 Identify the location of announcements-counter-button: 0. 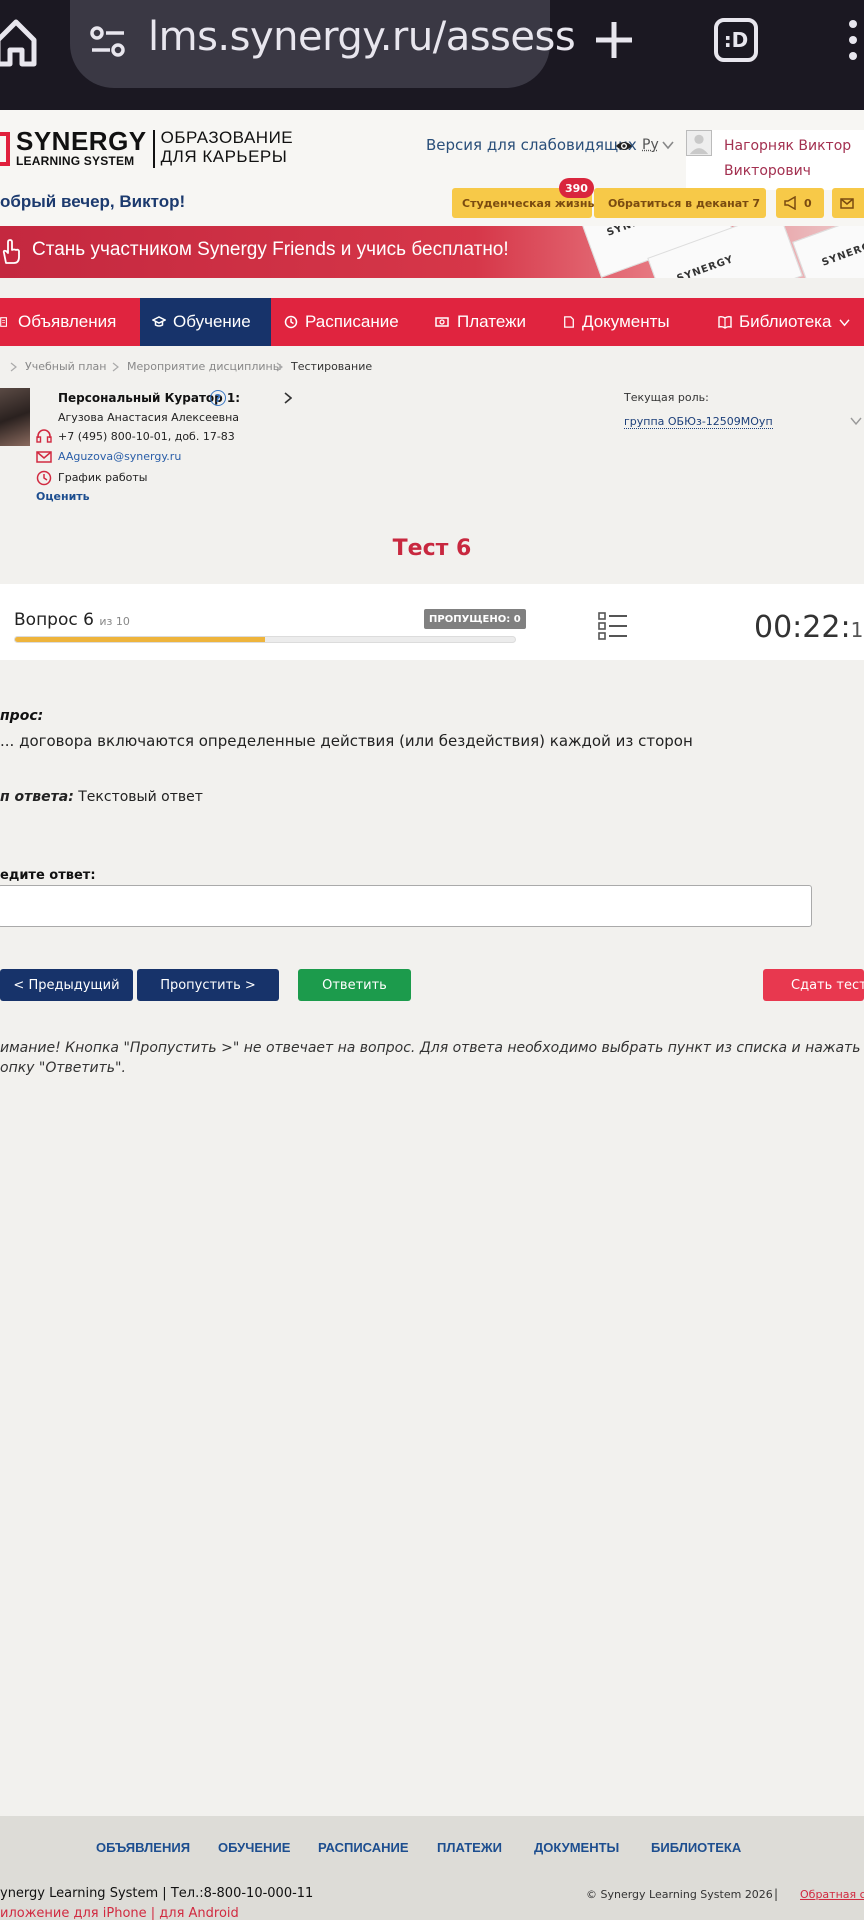
(800, 203).